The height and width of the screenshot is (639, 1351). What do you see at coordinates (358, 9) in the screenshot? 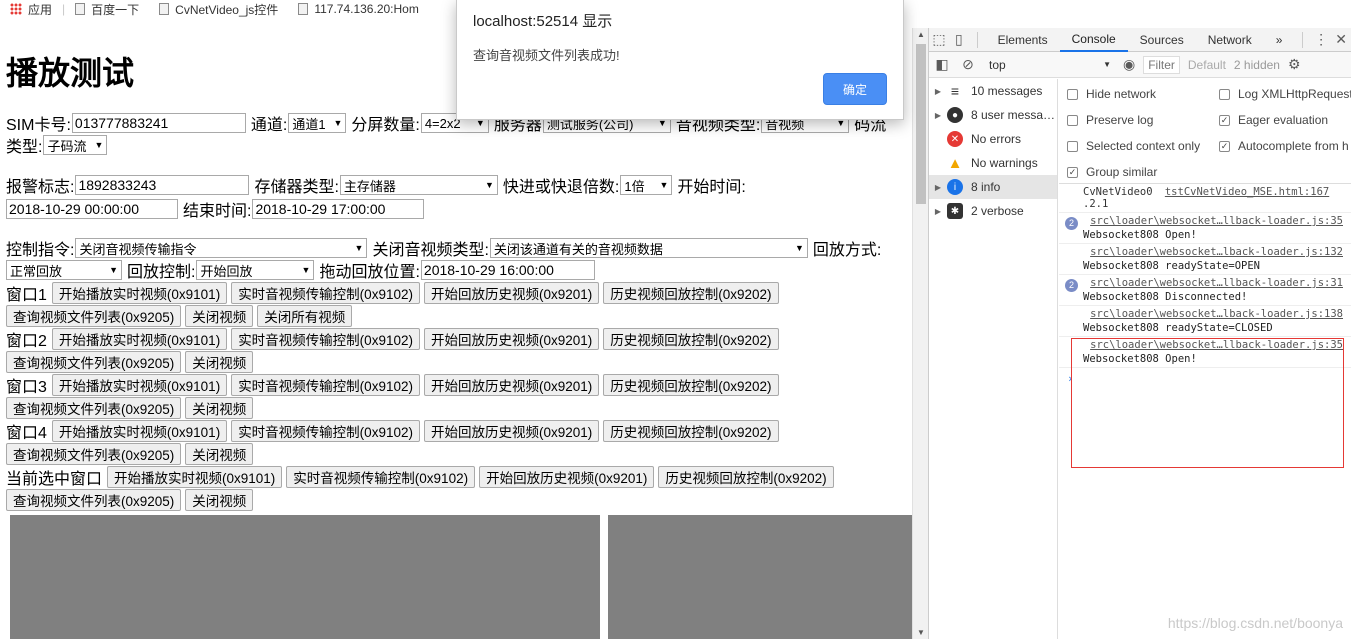
I see `bookmark-host: 117.74.136.20:Hom` at bounding box center [358, 9].